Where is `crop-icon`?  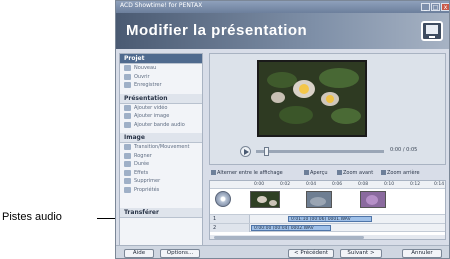 crop-icon is located at coordinates (127, 155).